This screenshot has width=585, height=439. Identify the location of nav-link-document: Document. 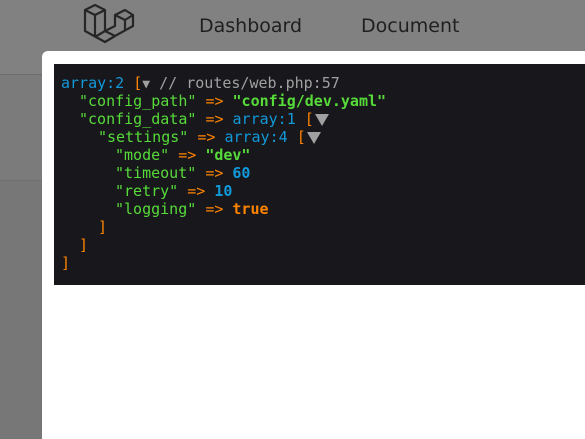
(410, 26).